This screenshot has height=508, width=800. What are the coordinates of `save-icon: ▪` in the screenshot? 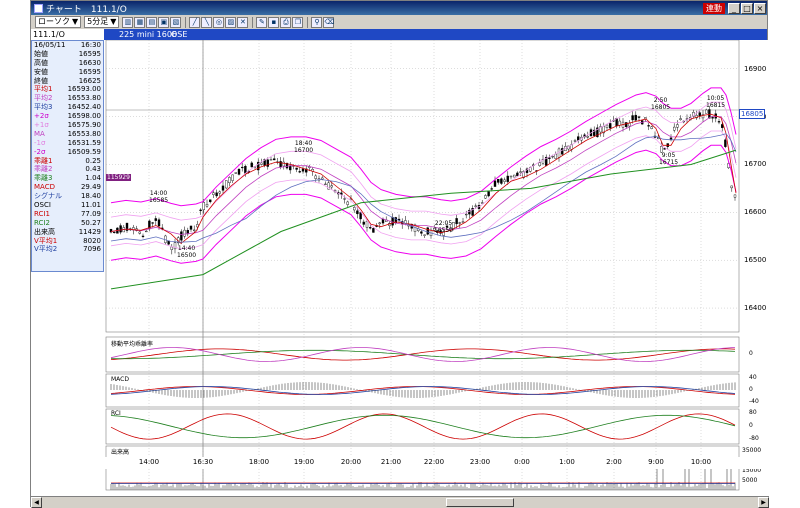 It's located at (274, 22).